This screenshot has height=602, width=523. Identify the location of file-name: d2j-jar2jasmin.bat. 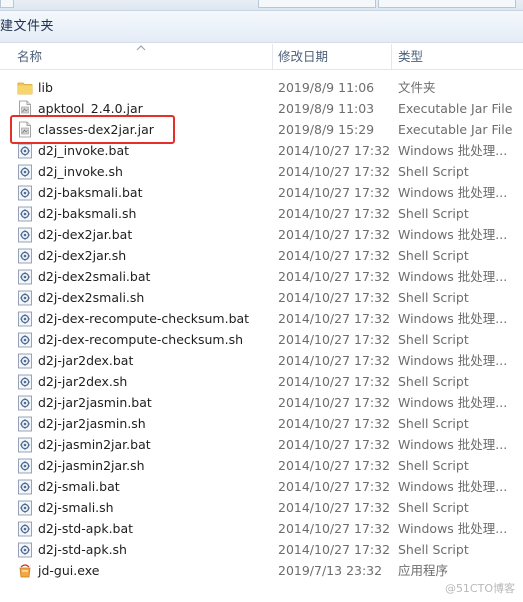
(95, 402).